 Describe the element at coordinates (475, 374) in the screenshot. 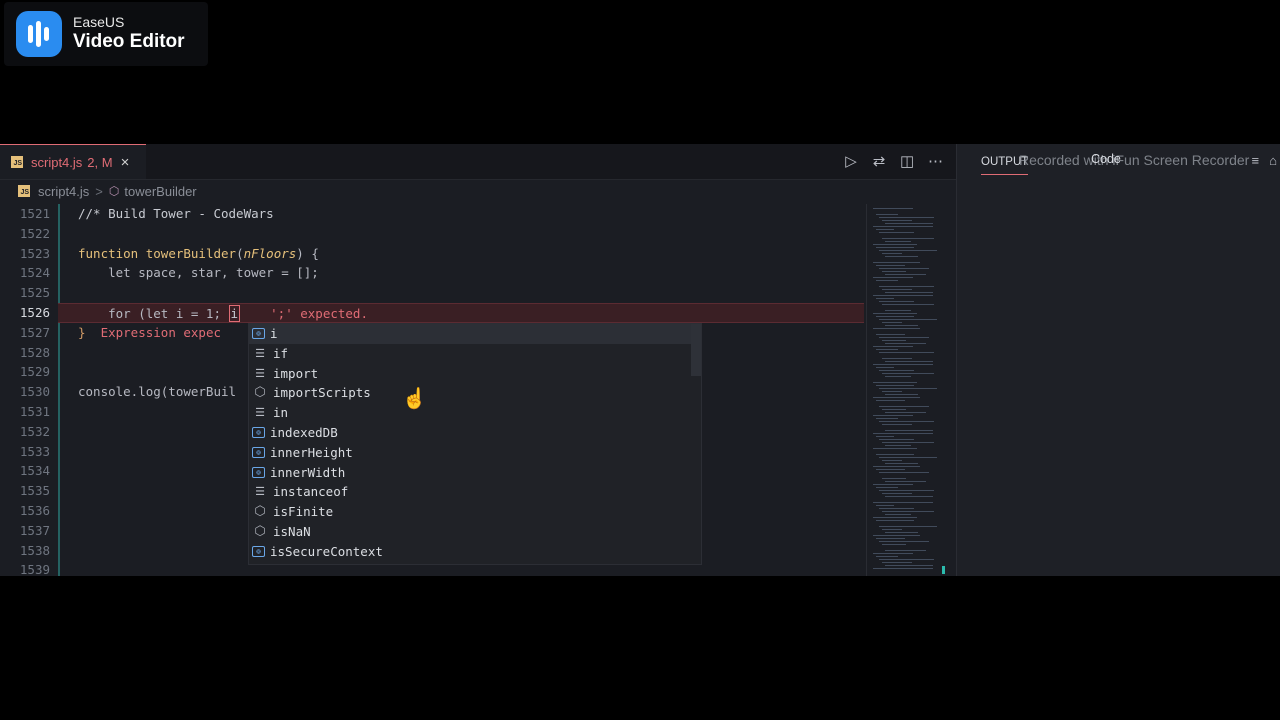

I see `suggestion-item: ☰ import` at that location.